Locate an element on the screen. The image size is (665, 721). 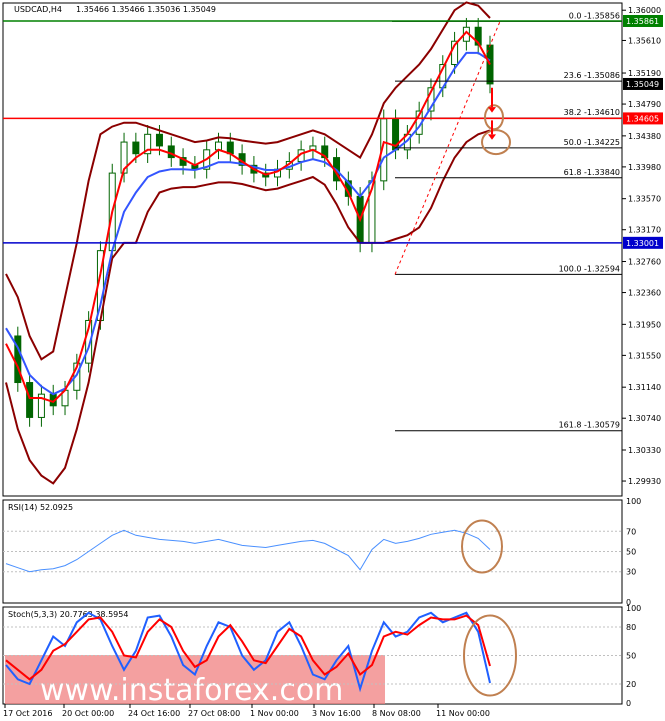
rsi-axis-label: 100 is located at coordinates (633, 501).